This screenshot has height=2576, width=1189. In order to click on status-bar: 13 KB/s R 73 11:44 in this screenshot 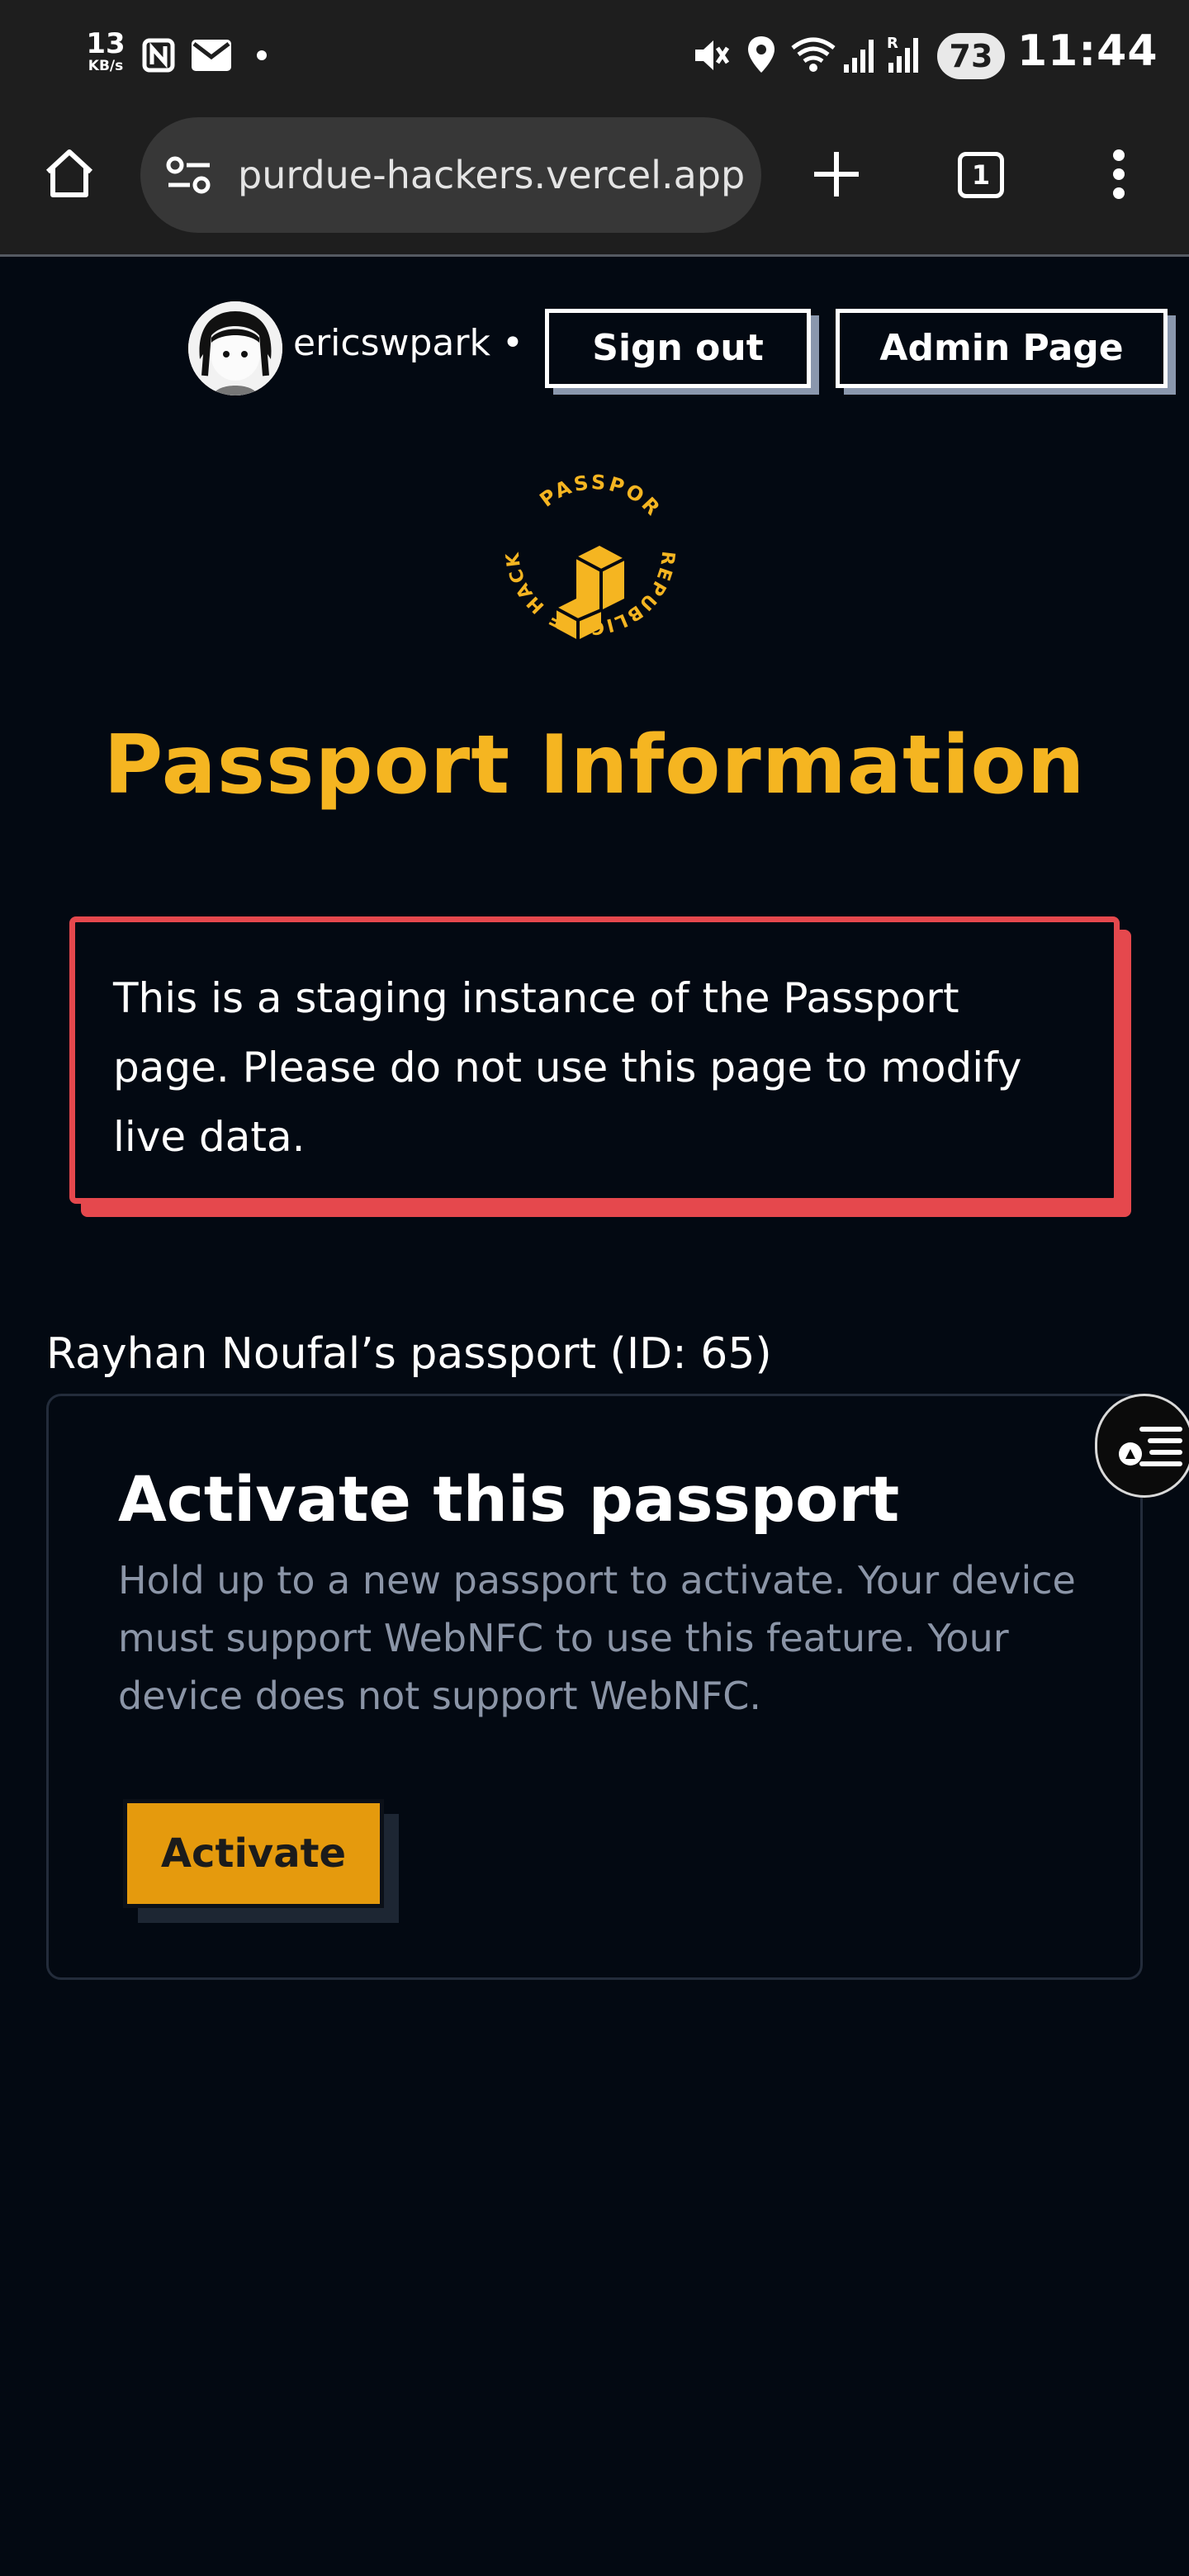, I will do `click(594, 55)`.